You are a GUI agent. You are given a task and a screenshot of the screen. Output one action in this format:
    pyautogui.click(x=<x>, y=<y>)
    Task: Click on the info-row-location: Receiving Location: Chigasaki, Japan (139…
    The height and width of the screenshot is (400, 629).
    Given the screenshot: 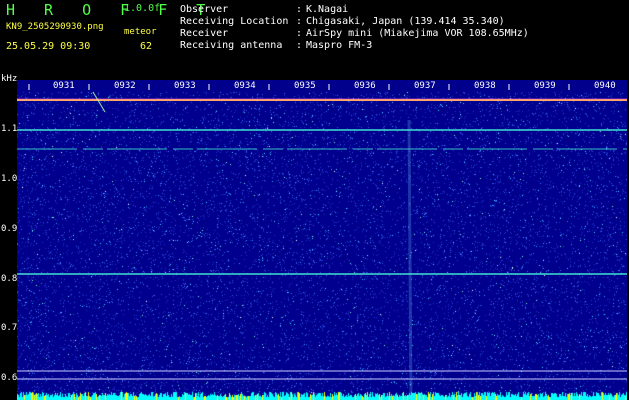 What is the action you would take?
    pyautogui.click(x=342, y=21)
    